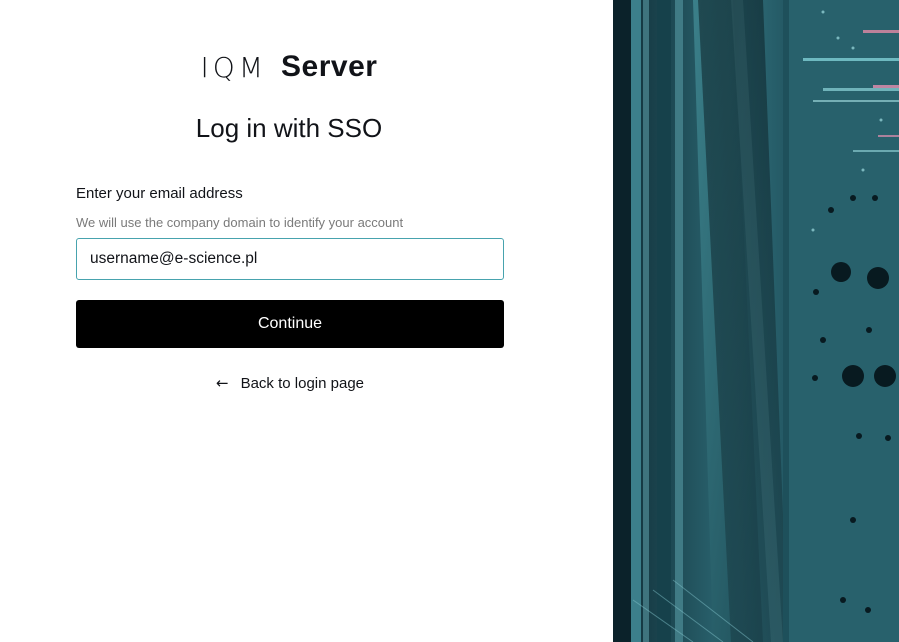 The image size is (899, 642). I want to click on back-link-label: Back to login page, so click(302, 383).